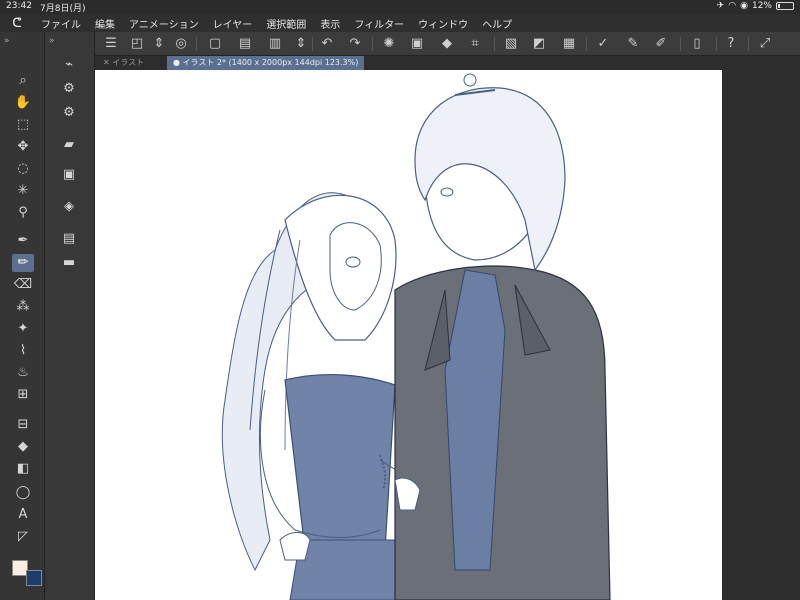 The image size is (800, 600). What do you see at coordinates (785, 6) in the screenshot?
I see `battery-icon` at bounding box center [785, 6].